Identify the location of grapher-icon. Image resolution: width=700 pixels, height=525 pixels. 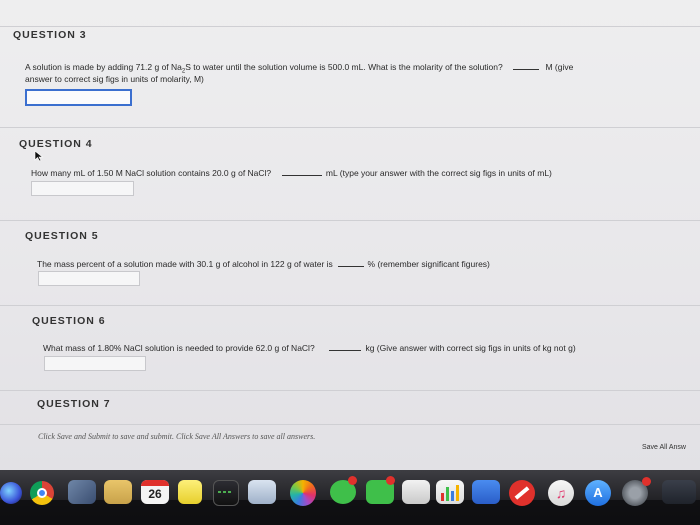
(226, 493).